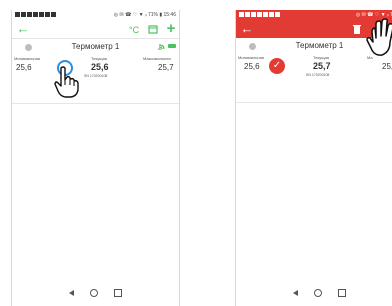 Image resolution: width=392 pixels, height=306 pixels. I want to click on battery-icon, so click(172, 46).